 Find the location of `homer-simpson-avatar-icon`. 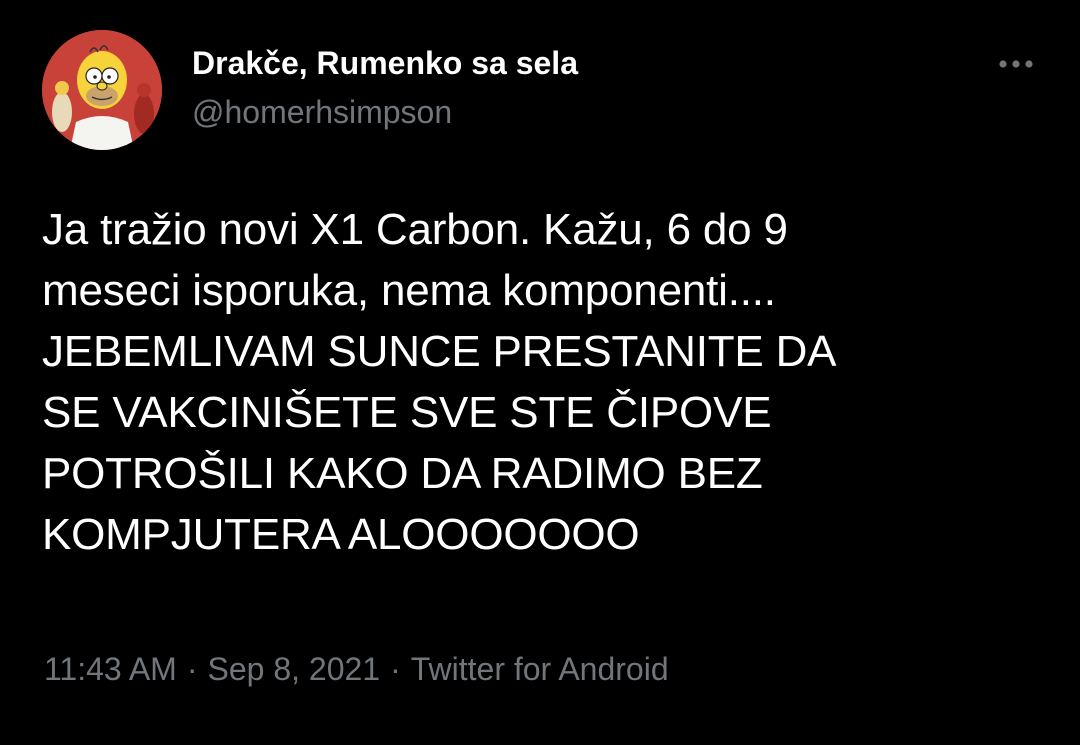

homer-simpson-avatar-icon is located at coordinates (102, 90).